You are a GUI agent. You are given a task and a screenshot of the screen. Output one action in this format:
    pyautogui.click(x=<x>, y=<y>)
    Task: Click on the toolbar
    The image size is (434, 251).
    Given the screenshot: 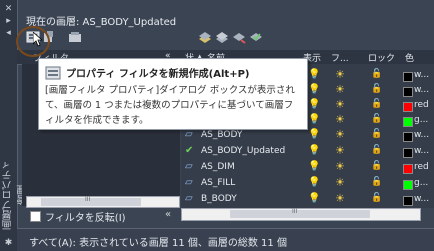 What is the action you would take?
    pyautogui.click(x=227, y=38)
    